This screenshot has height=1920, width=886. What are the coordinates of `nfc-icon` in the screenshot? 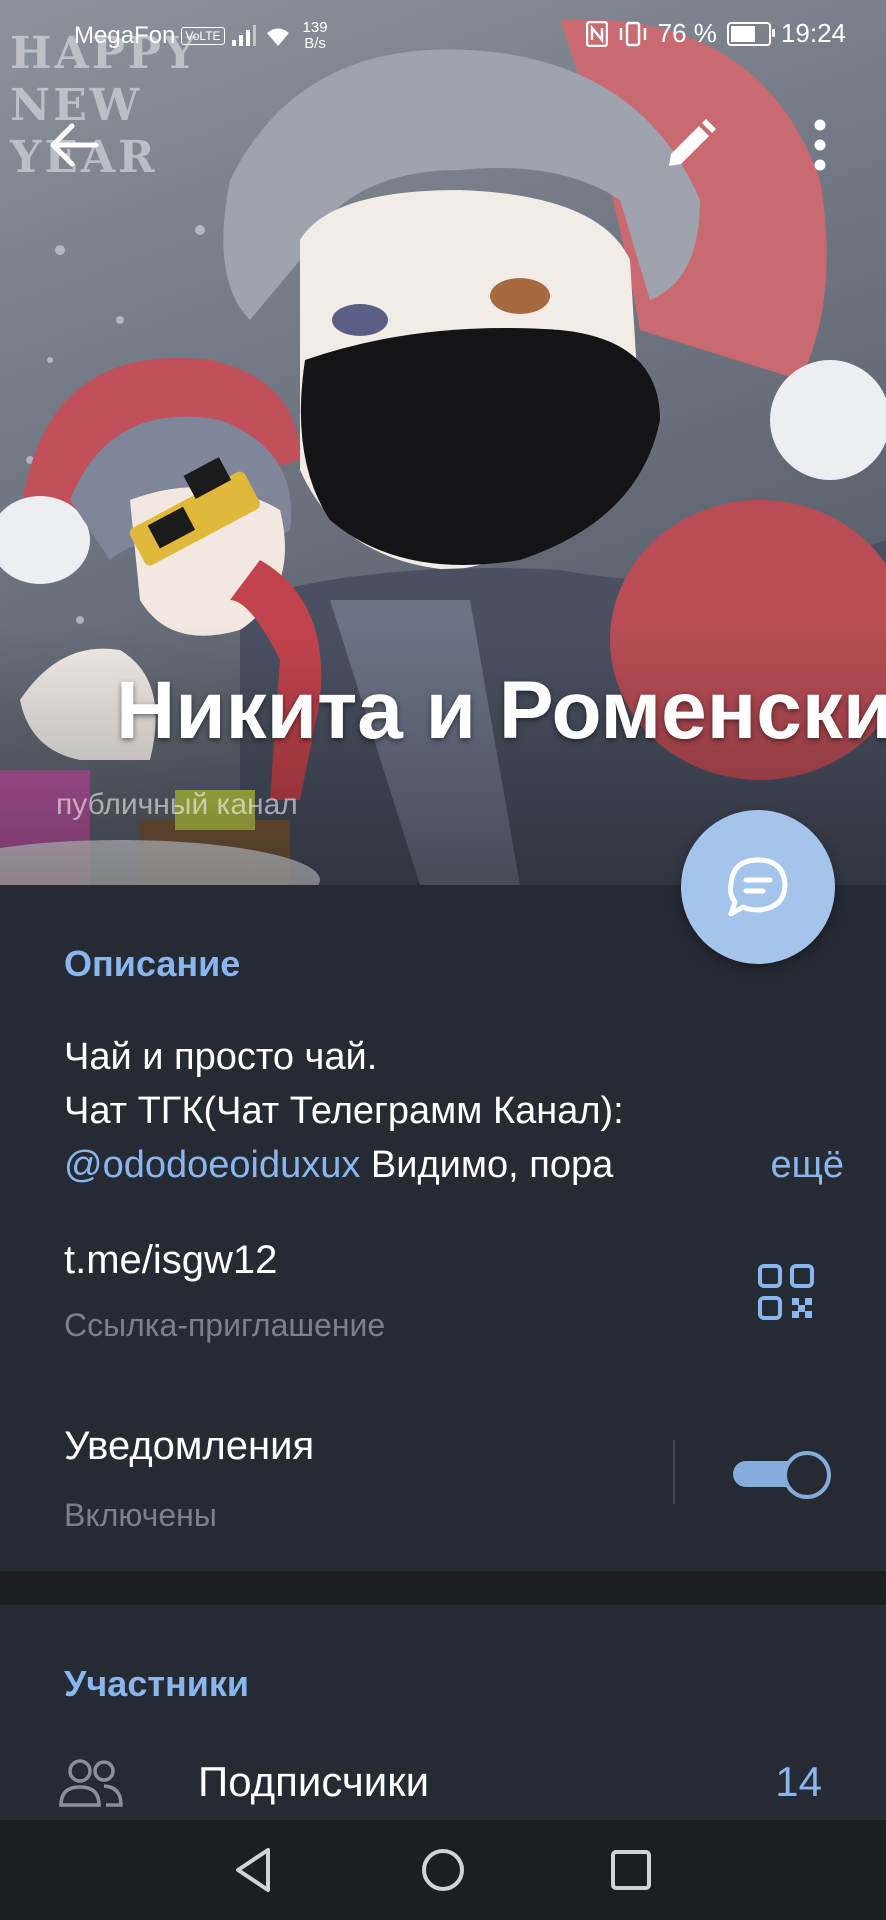 It's located at (596, 33).